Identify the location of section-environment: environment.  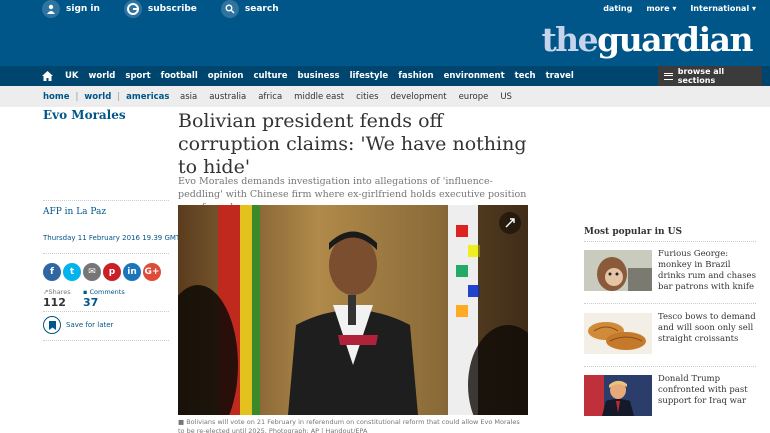
(474, 76).